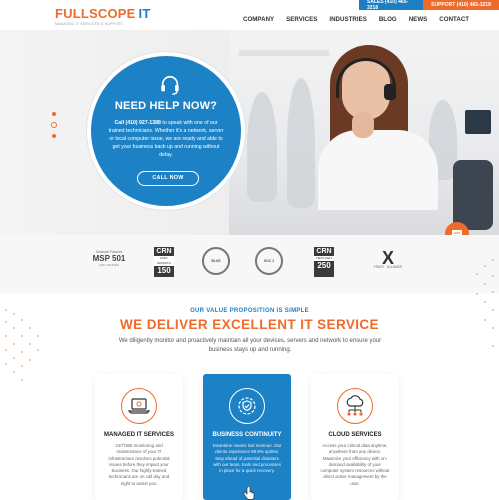 The height and width of the screenshot is (500, 499). Describe the element at coordinates (89, 24) in the screenshot. I see `logo-tagline: MANAGED IT SERVICES & SUPPORT` at that location.